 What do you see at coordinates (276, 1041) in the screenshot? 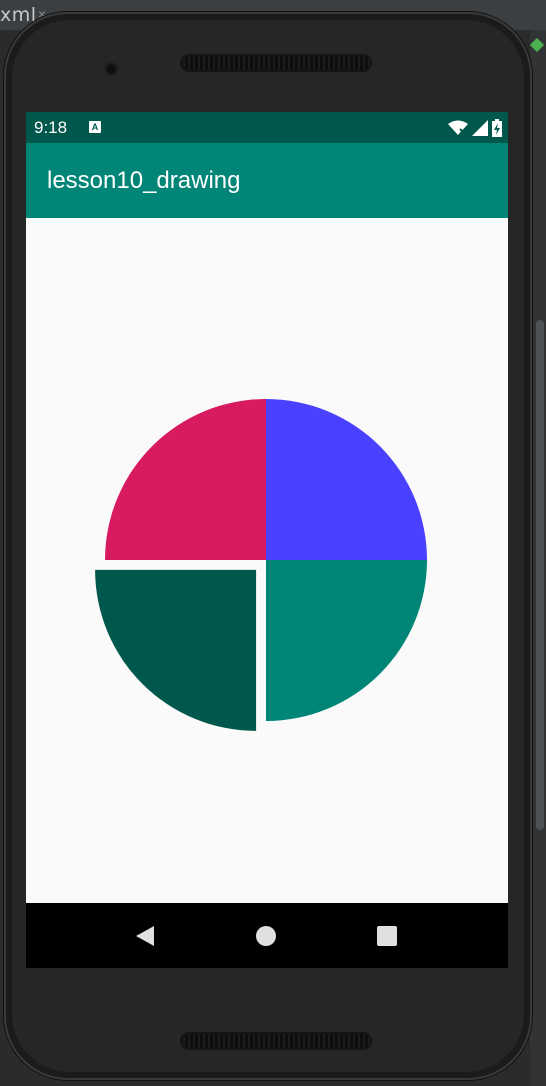
I see `bottom-speaker` at bounding box center [276, 1041].